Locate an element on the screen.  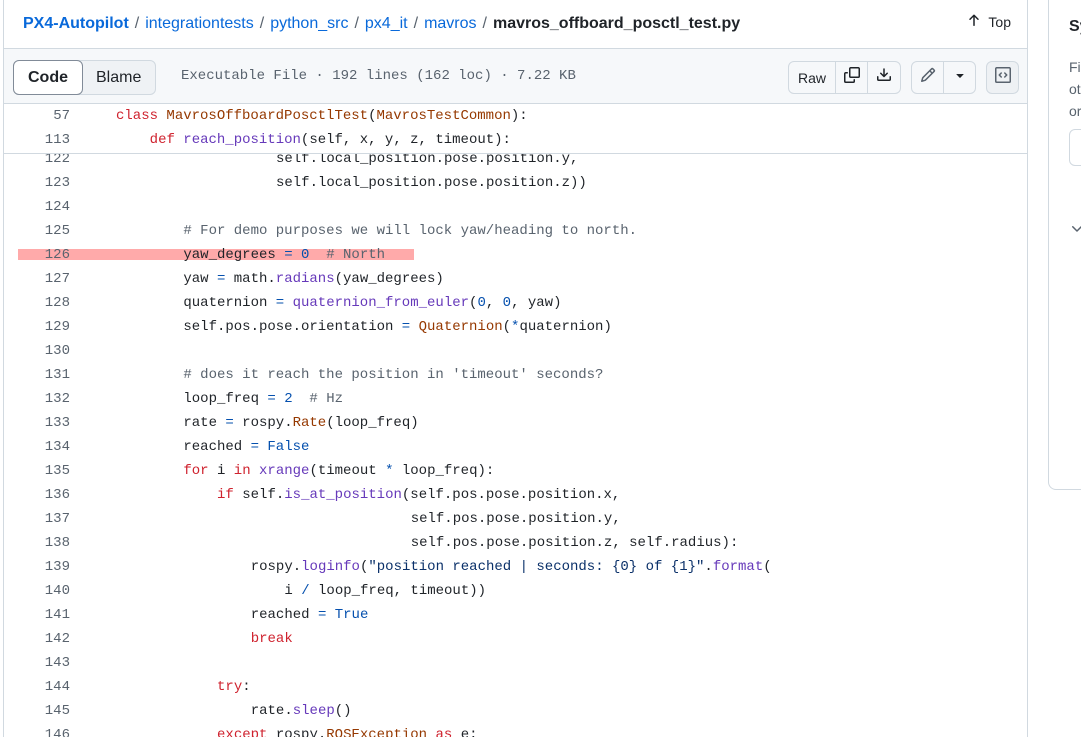
code-token: yaw is located at coordinates (200, 279).